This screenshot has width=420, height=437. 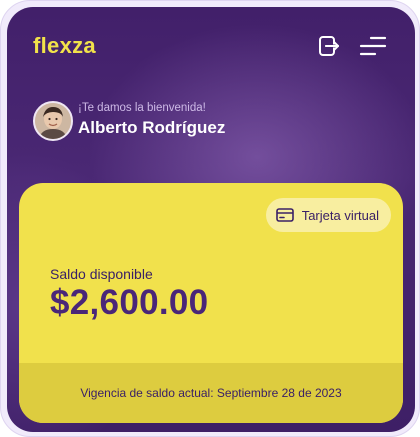 I want to click on user-photo-icon, so click(x=53, y=121).